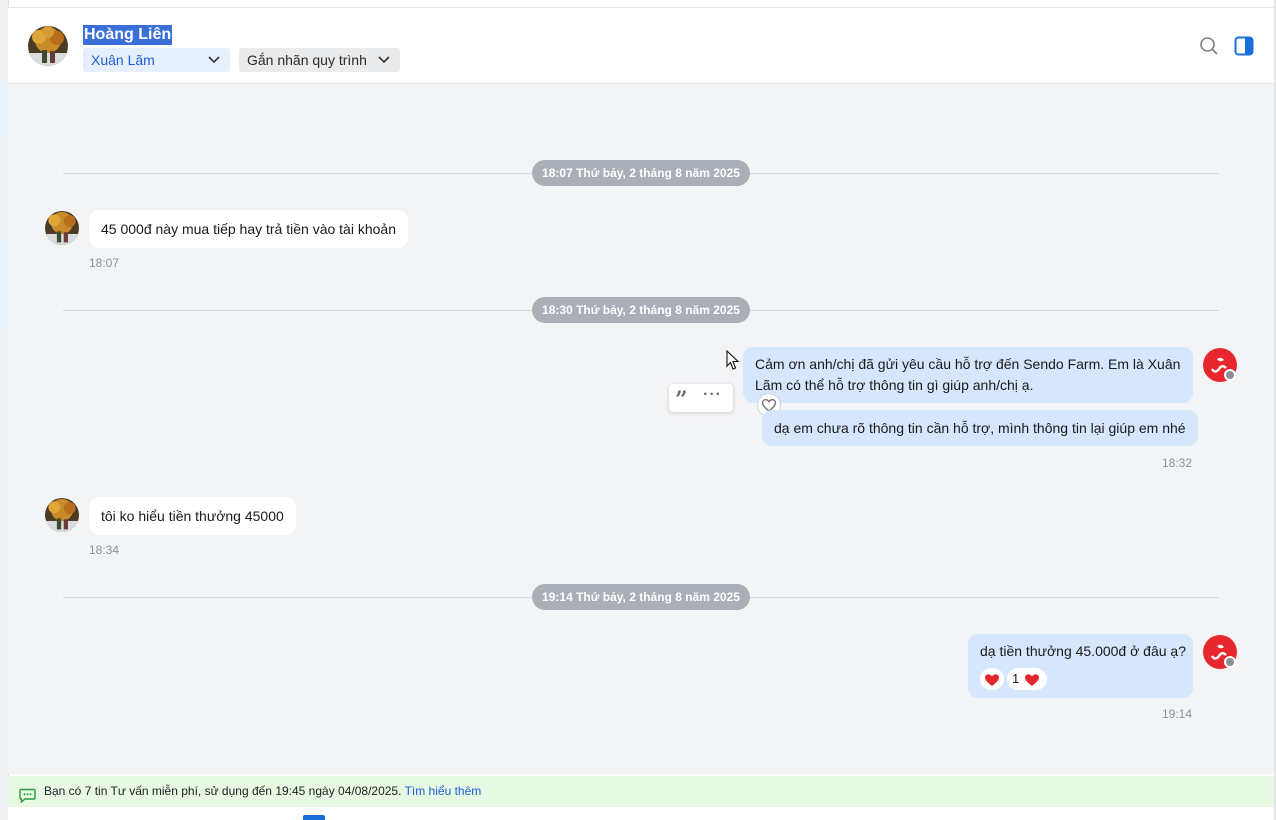 The image size is (1276, 820). What do you see at coordinates (123, 60) in the screenshot?
I see `assignee-label: Xuân Lãm` at bounding box center [123, 60].